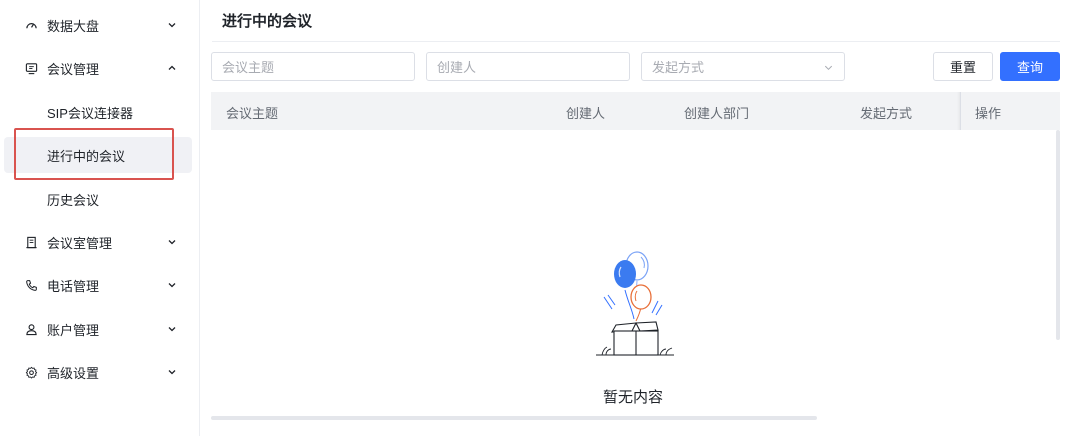 The height and width of the screenshot is (436, 1080). What do you see at coordinates (73, 286) in the screenshot?
I see `sidebar-item-label: 电话管理` at bounding box center [73, 286].